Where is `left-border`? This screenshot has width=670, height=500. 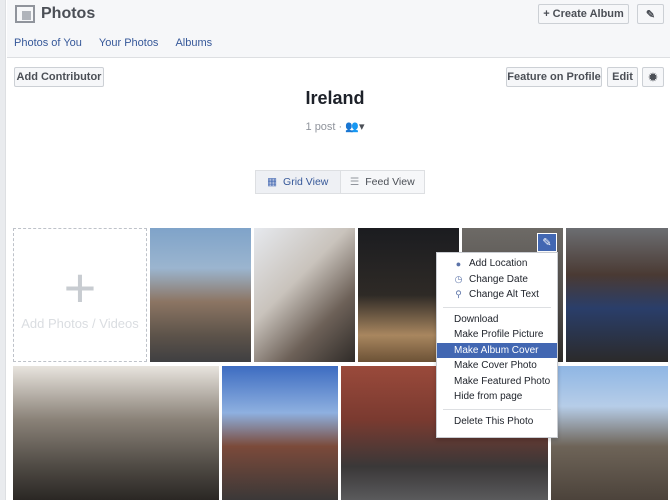 left-border is located at coordinates (3, 250).